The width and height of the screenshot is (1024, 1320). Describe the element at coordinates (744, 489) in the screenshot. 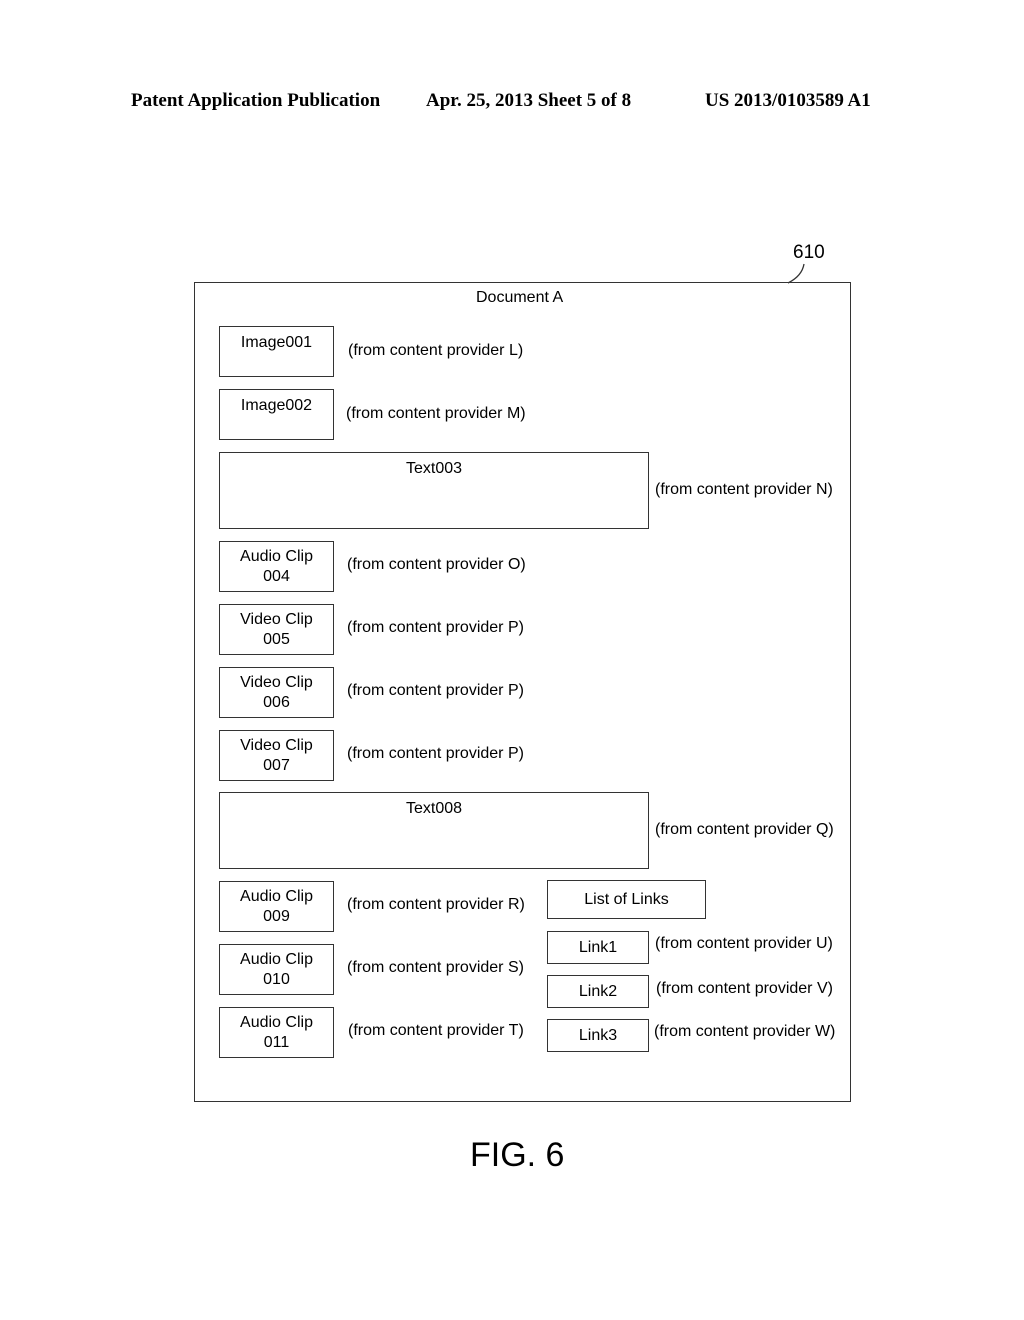

I see `item-source: (from content provider N)` at that location.